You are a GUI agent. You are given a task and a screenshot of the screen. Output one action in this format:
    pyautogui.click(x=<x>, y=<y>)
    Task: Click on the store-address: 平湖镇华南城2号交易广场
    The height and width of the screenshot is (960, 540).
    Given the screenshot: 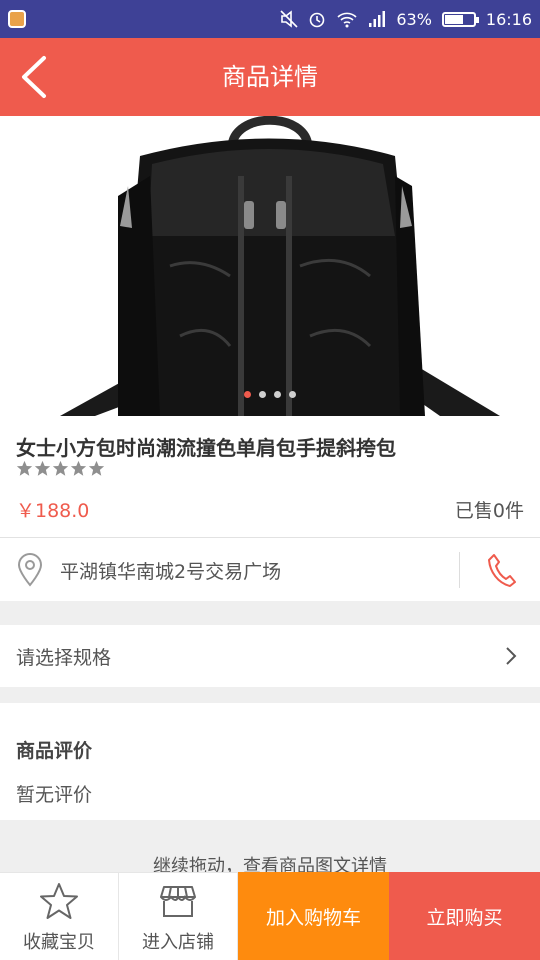 What is the action you would take?
    pyautogui.click(x=171, y=572)
    